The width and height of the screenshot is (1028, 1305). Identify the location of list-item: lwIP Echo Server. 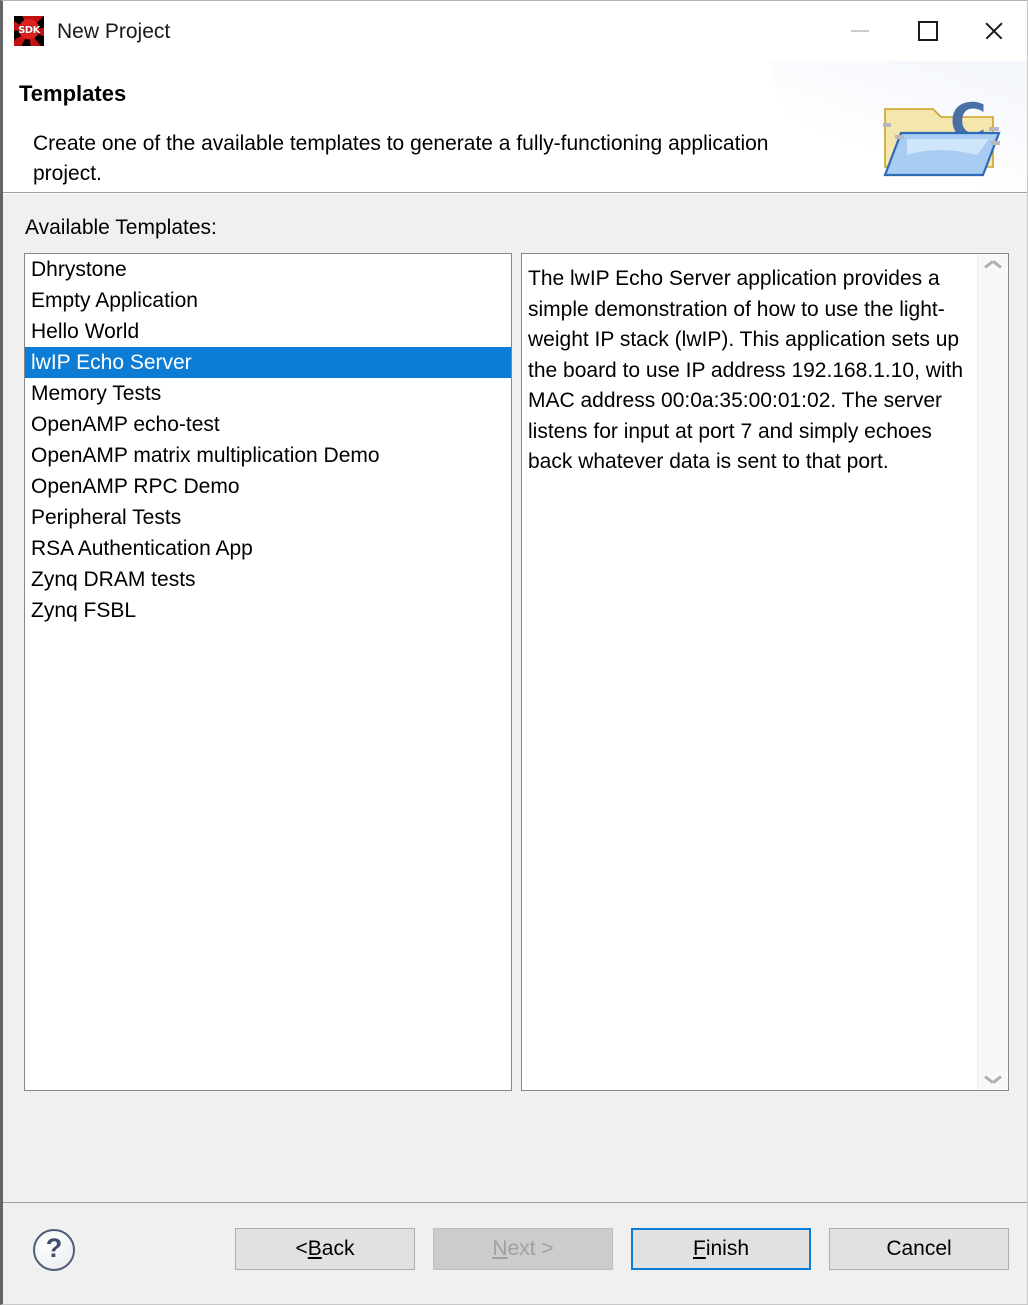
(268, 362).